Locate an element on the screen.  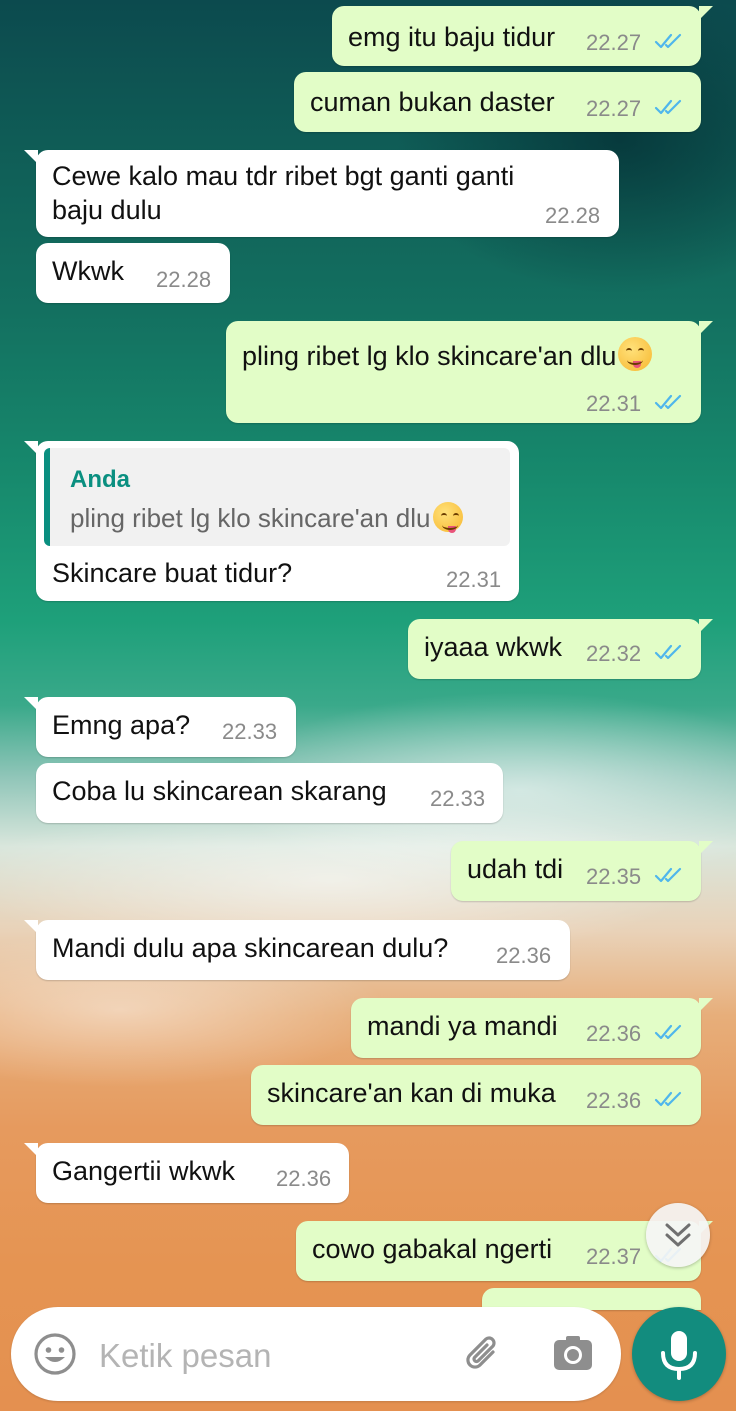
quoted-text-content: pling ribet lg klo skincare'an dlu is located at coordinates (250, 518).